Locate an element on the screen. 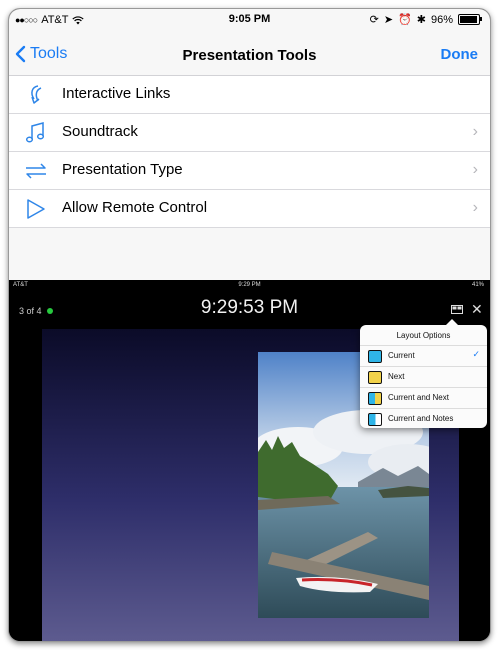  current-layout-icon is located at coordinates (375, 356).